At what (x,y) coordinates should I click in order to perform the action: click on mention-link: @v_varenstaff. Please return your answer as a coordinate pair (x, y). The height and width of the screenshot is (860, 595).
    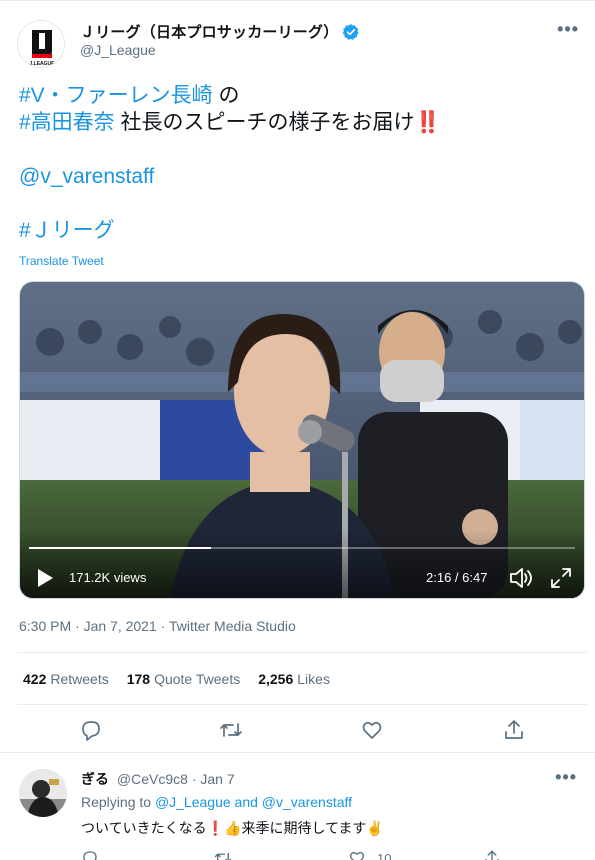
    Looking at the image, I should click on (86, 176).